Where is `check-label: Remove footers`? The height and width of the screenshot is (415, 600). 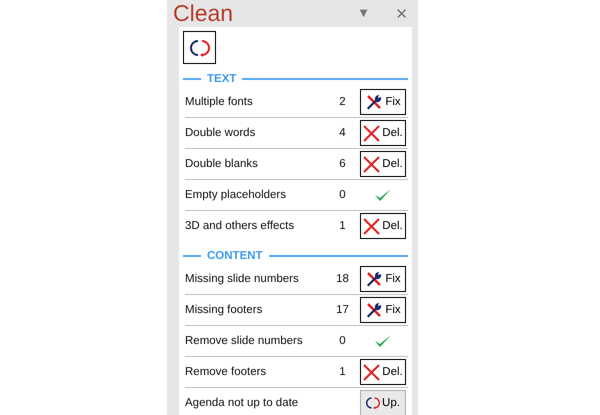 check-label: Remove footers is located at coordinates (226, 372).